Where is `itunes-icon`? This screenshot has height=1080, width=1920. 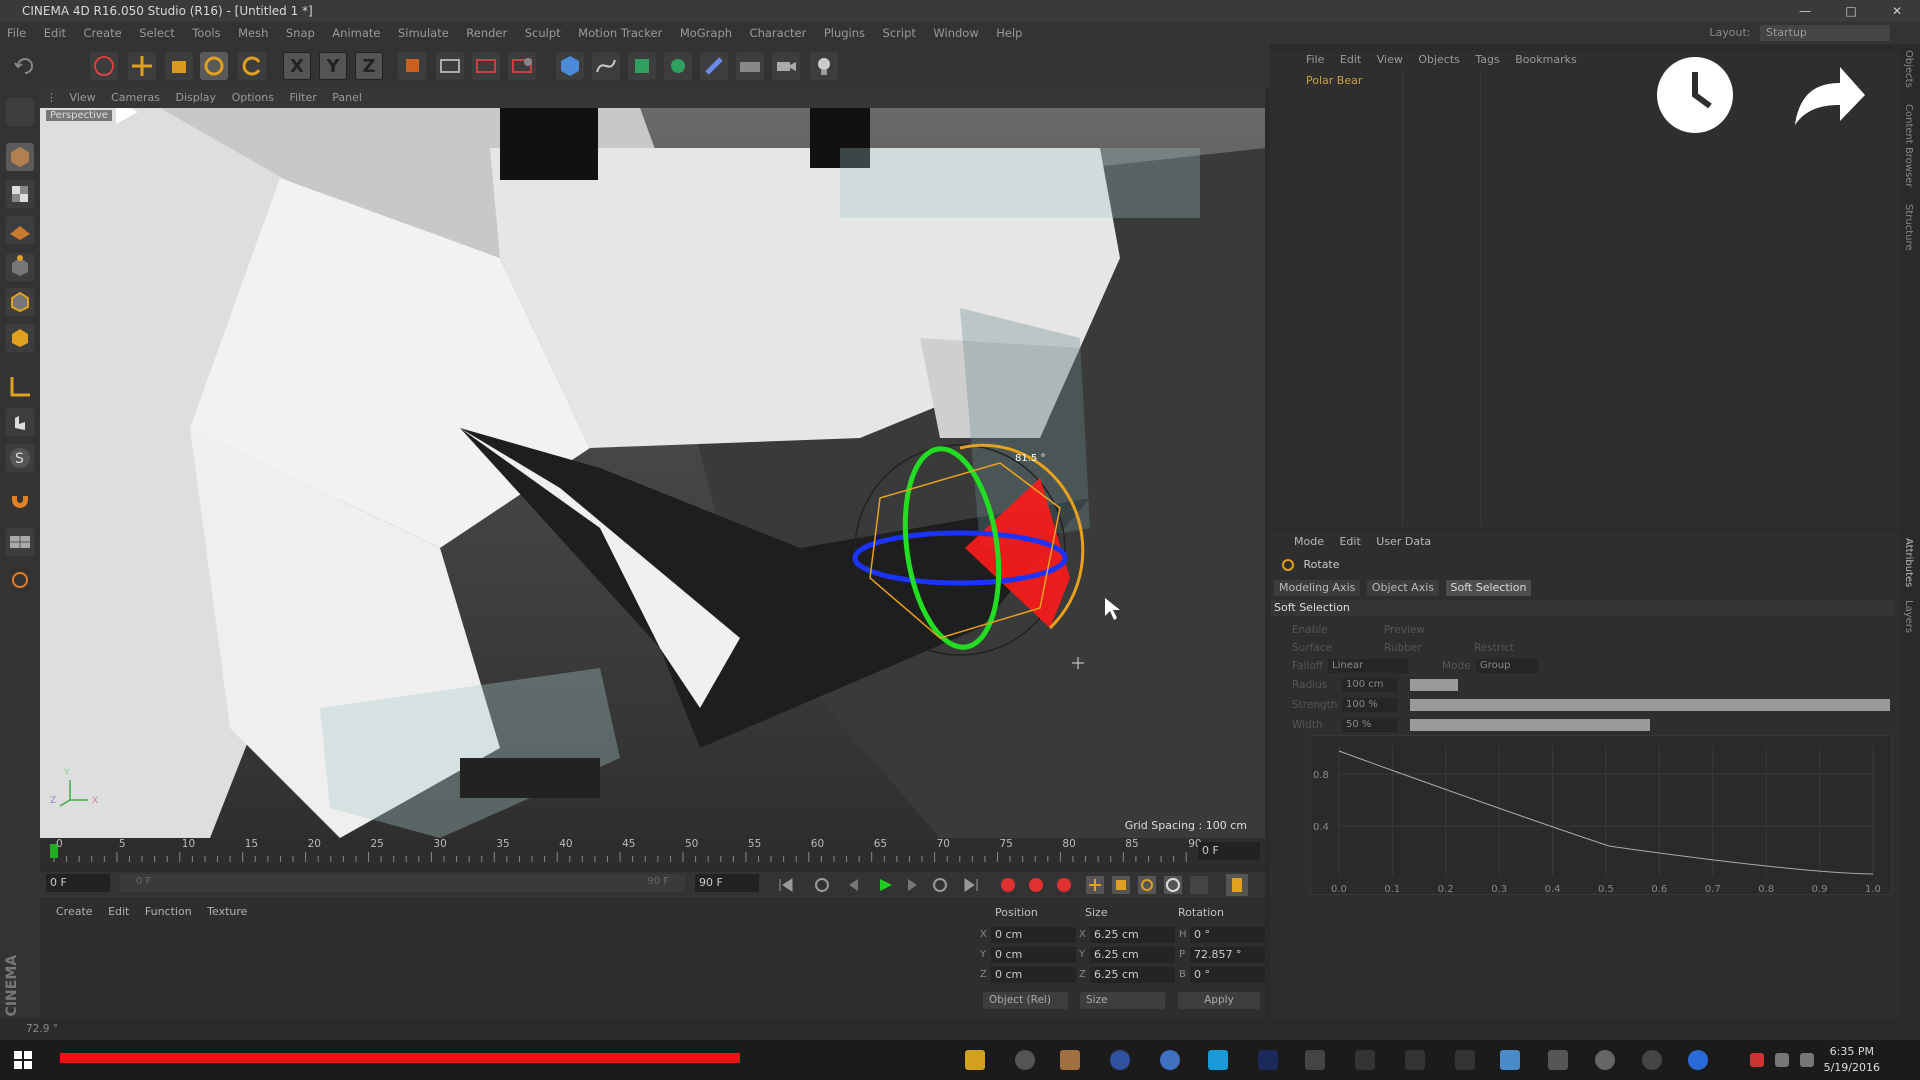
itunes-icon is located at coordinates (1605, 1060).